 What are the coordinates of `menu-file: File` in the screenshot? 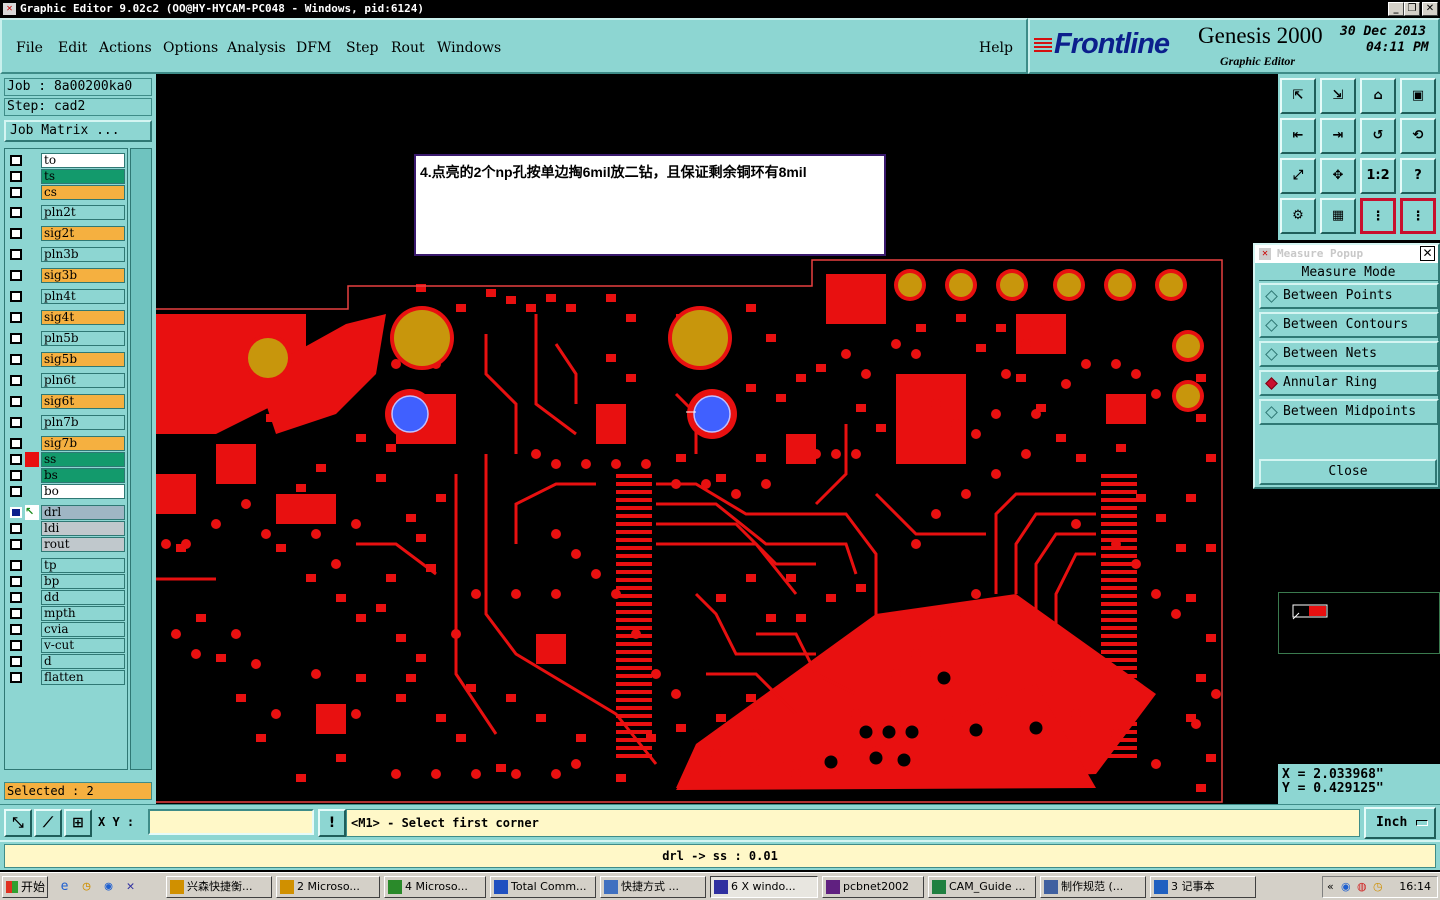 It's located at (29, 48).